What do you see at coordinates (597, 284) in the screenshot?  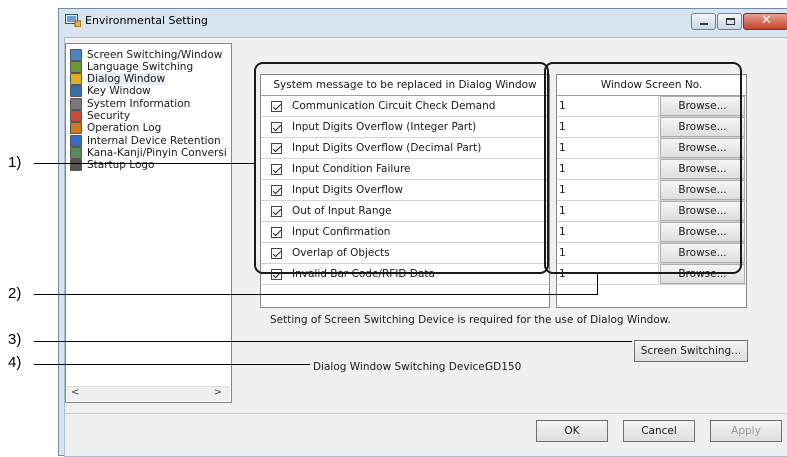 I see `callout-2-leader-vertical` at bounding box center [597, 284].